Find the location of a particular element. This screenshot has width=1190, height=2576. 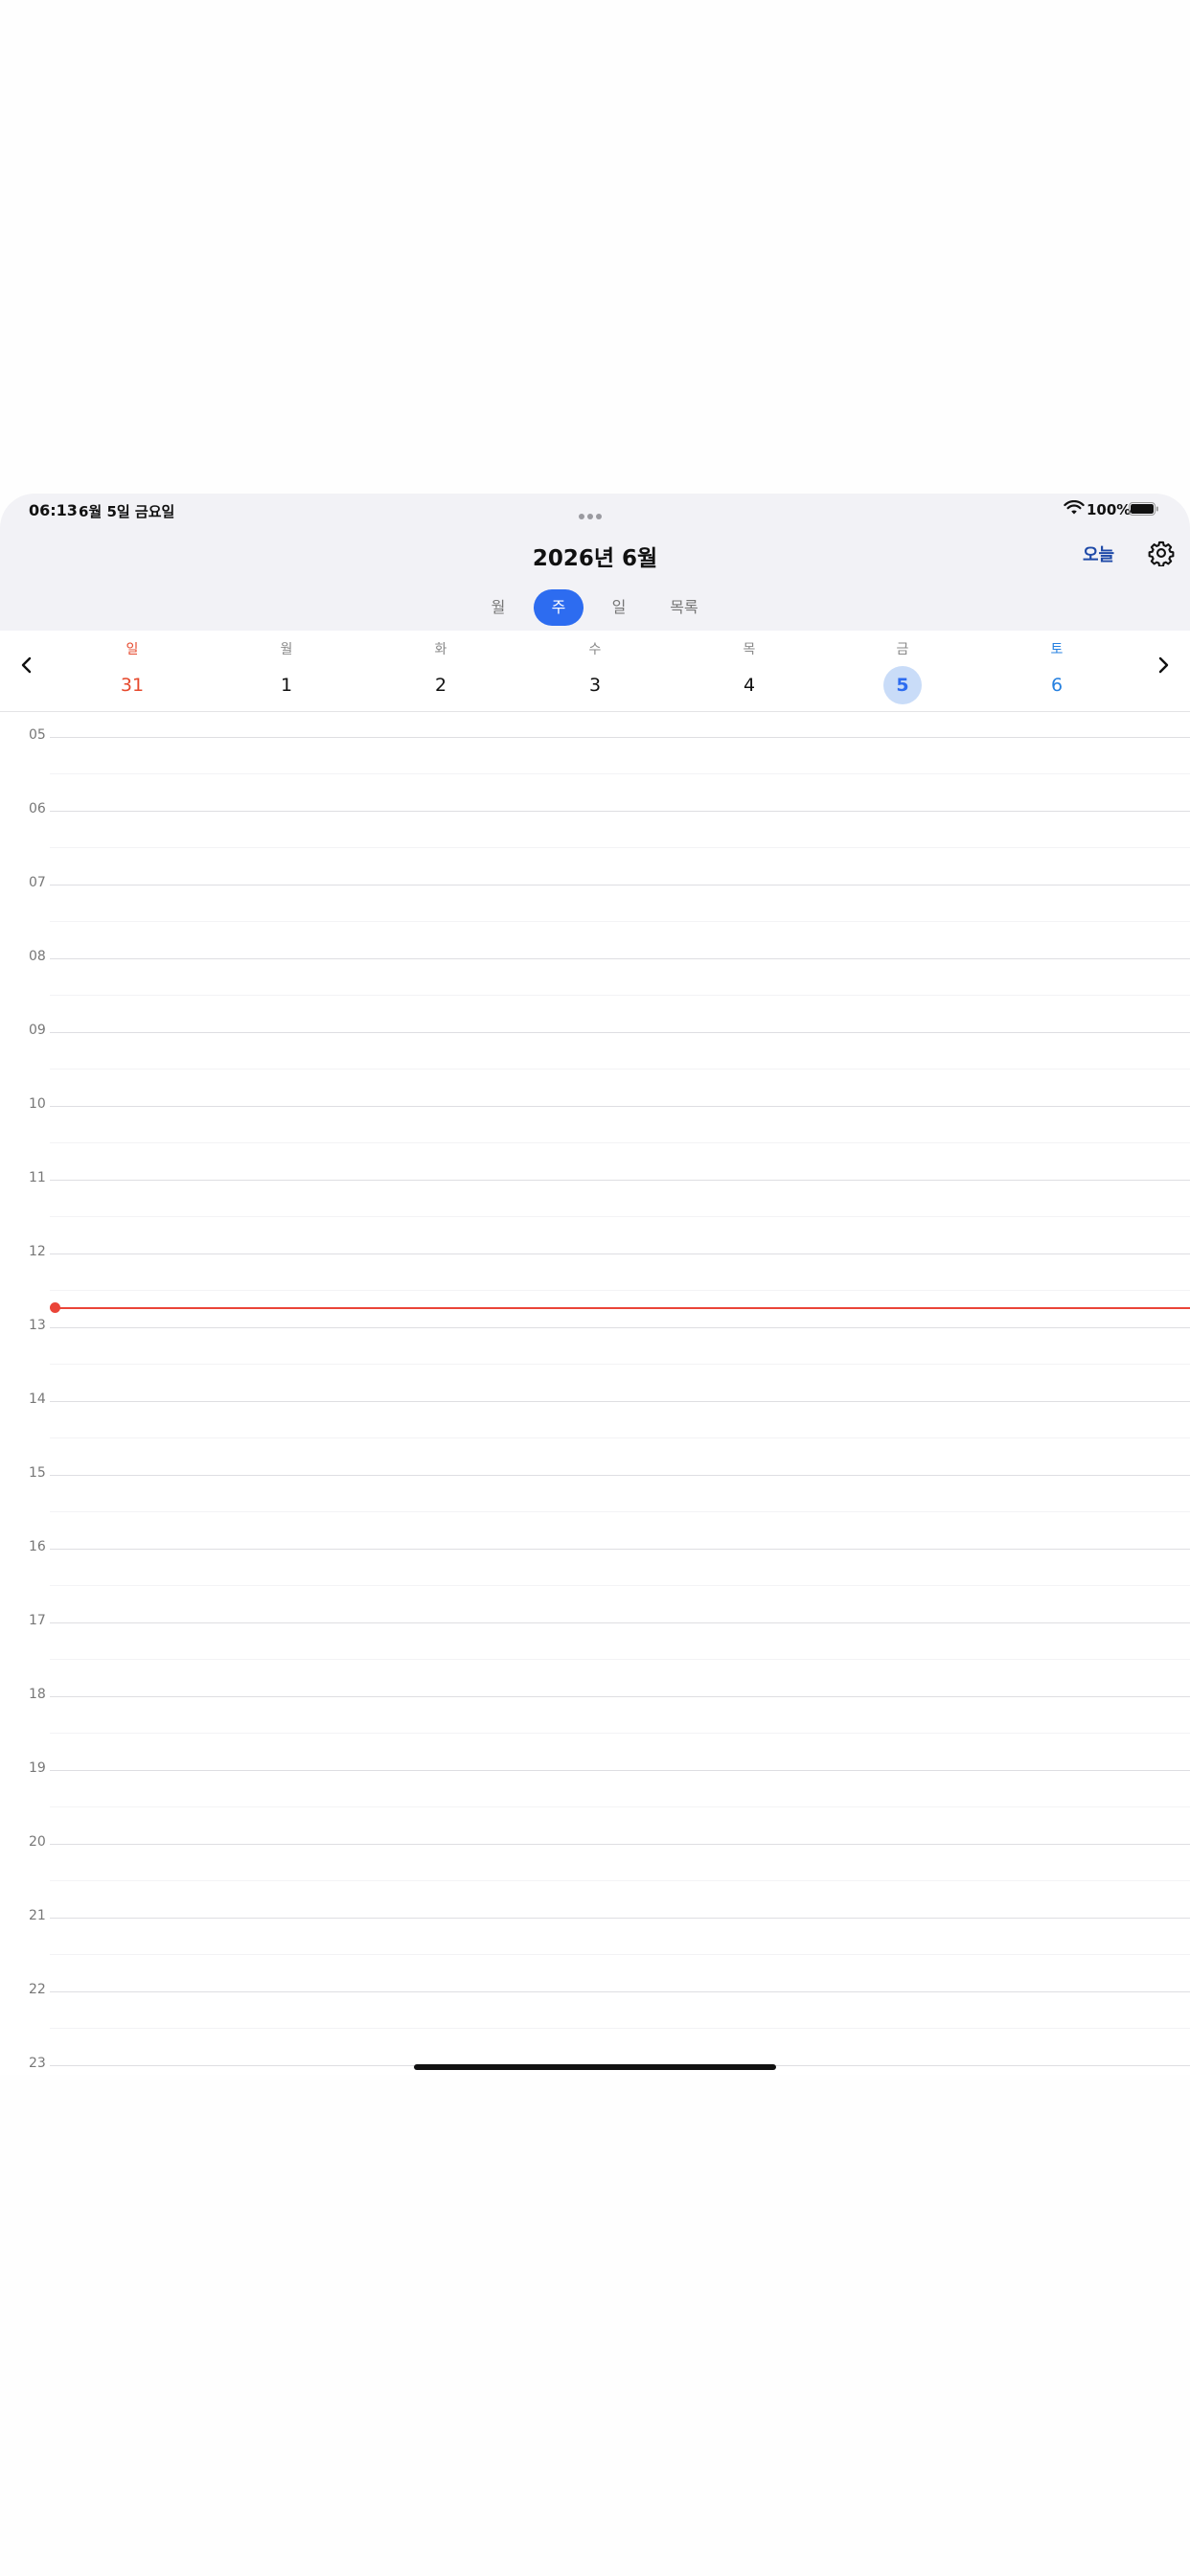

day-name: 토 is located at coordinates (1057, 649).